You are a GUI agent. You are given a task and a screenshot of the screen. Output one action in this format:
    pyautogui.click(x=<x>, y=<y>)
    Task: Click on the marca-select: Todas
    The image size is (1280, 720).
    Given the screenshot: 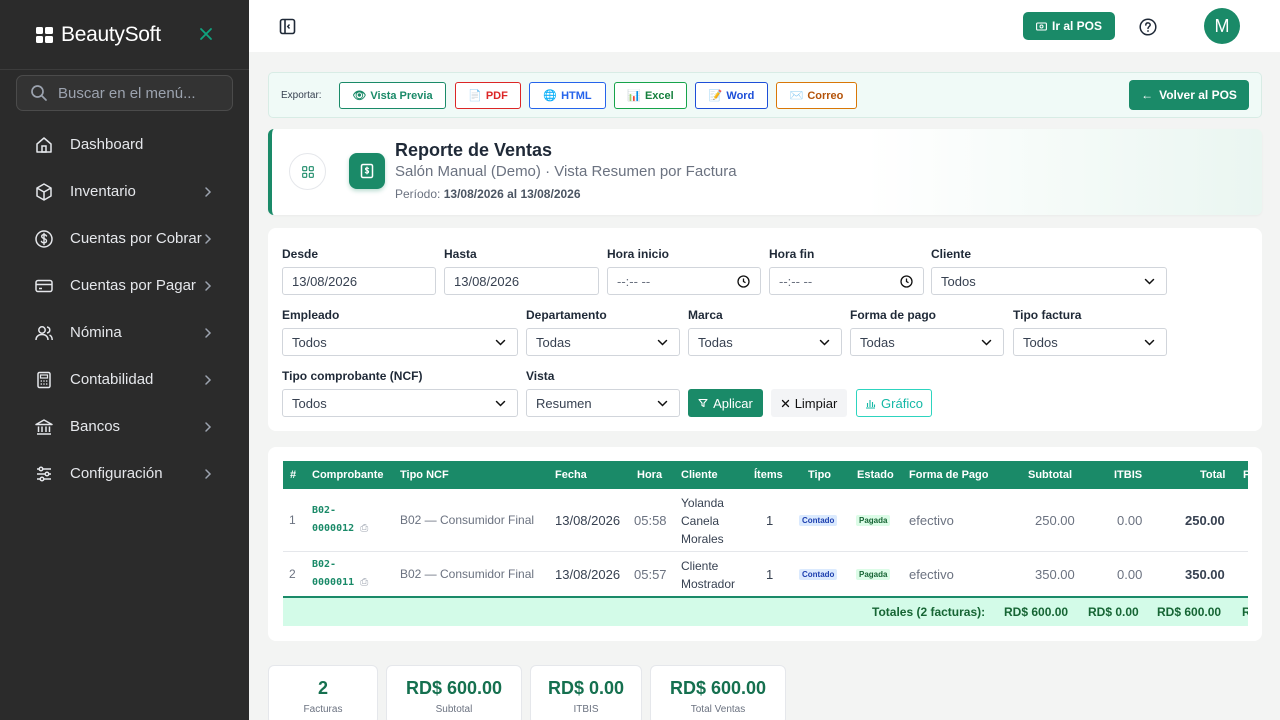 What is the action you would take?
    pyautogui.click(x=765, y=342)
    